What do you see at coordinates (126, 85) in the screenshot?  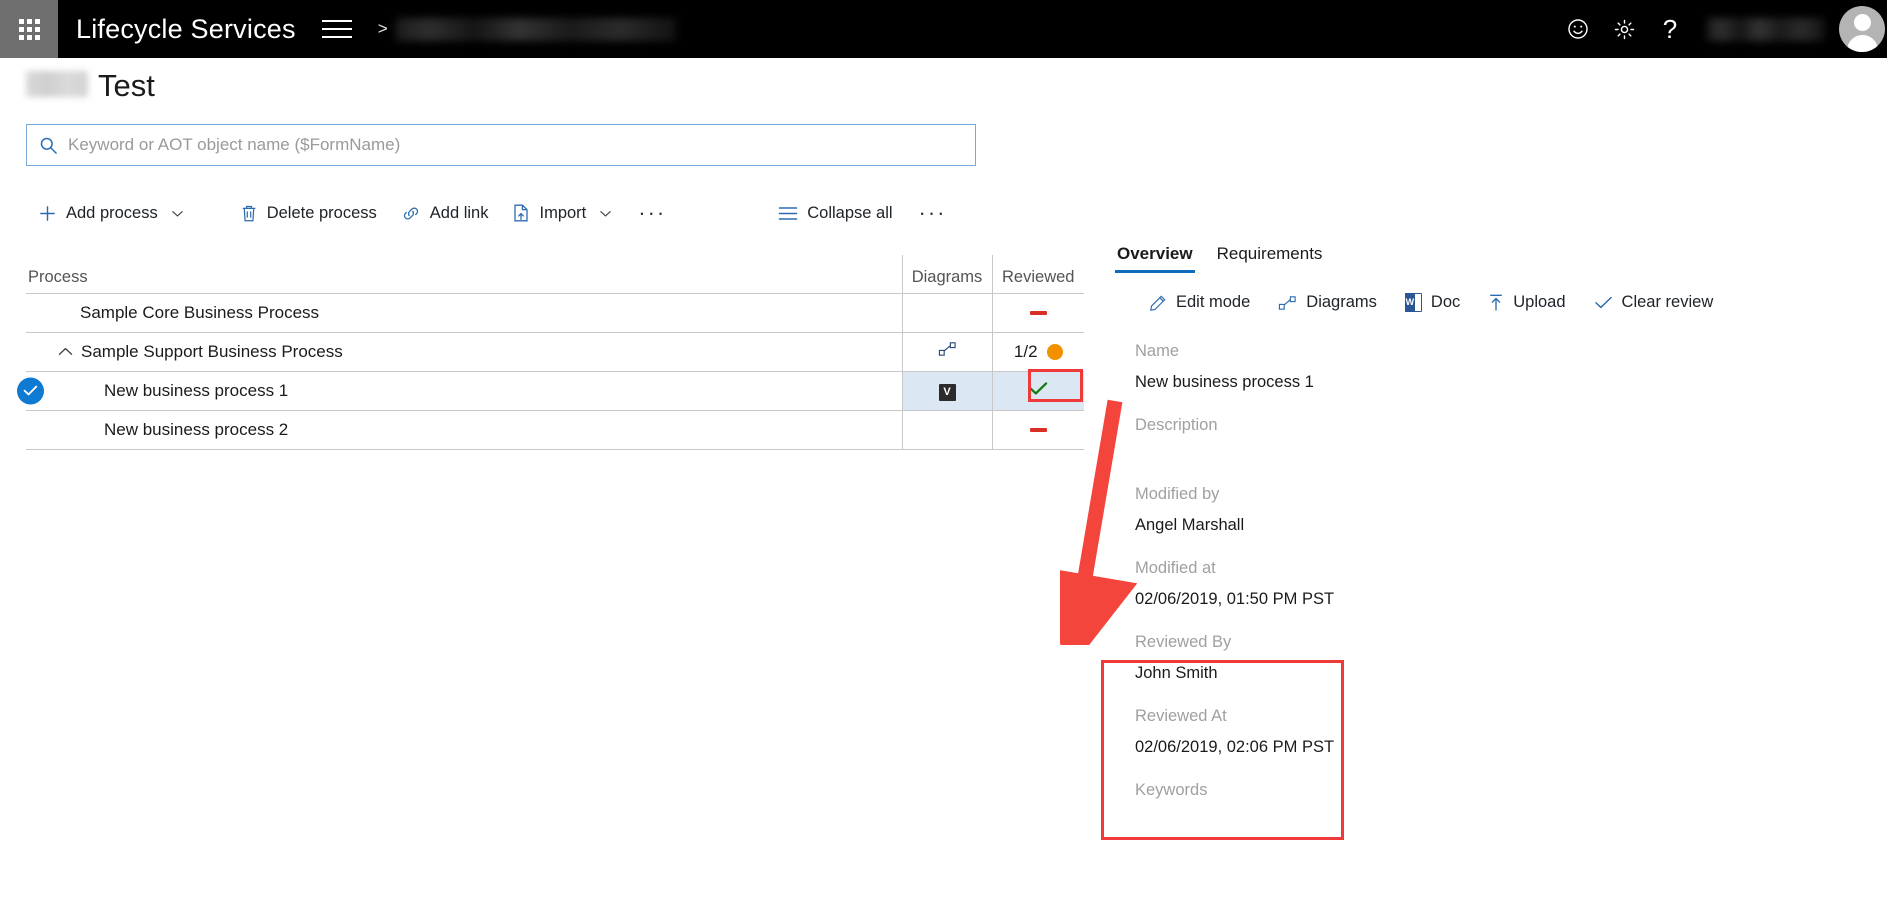 I see `page-title-text: Test` at bounding box center [126, 85].